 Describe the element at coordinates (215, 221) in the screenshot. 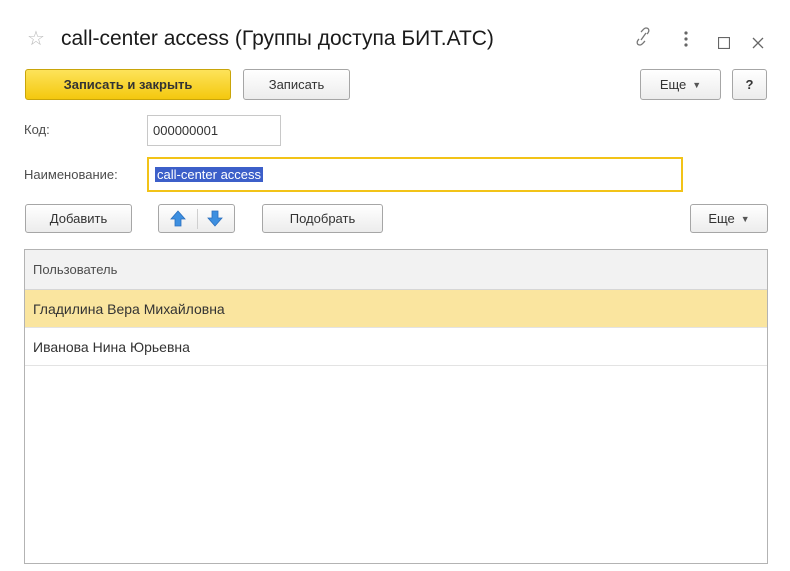

I see `arrow-down-icon` at that location.